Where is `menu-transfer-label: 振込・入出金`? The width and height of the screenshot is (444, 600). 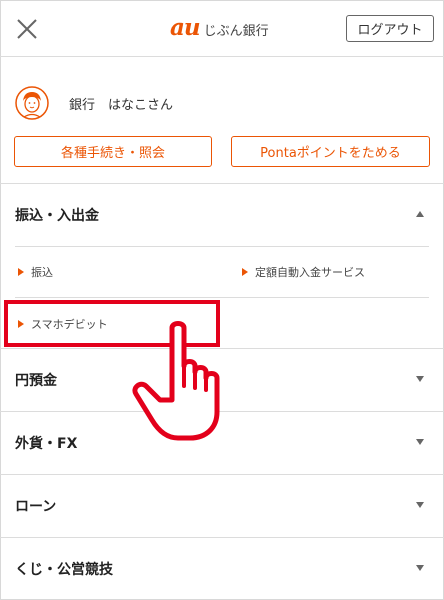
menu-transfer-label: 振込・入出金 is located at coordinates (57, 216).